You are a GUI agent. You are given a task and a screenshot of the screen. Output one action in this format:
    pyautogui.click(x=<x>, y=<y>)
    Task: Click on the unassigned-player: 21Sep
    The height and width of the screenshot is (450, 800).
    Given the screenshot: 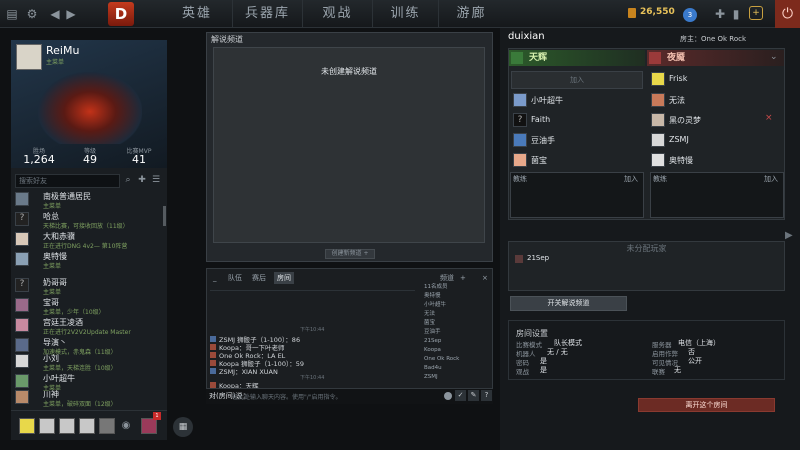 What is the action you would take?
    pyautogui.click(x=538, y=258)
    